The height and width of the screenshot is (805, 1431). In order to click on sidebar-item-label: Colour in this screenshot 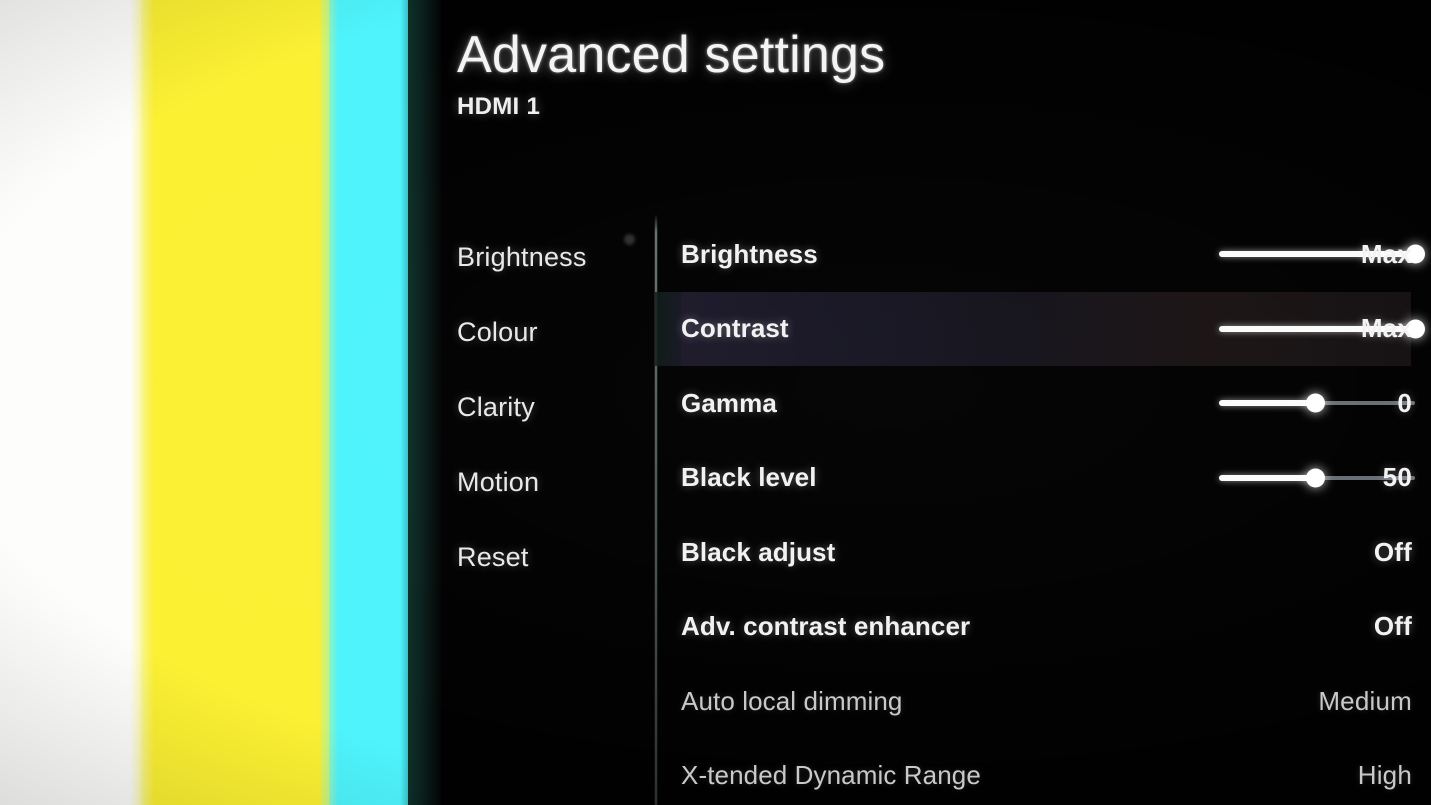, I will do `click(497, 332)`.